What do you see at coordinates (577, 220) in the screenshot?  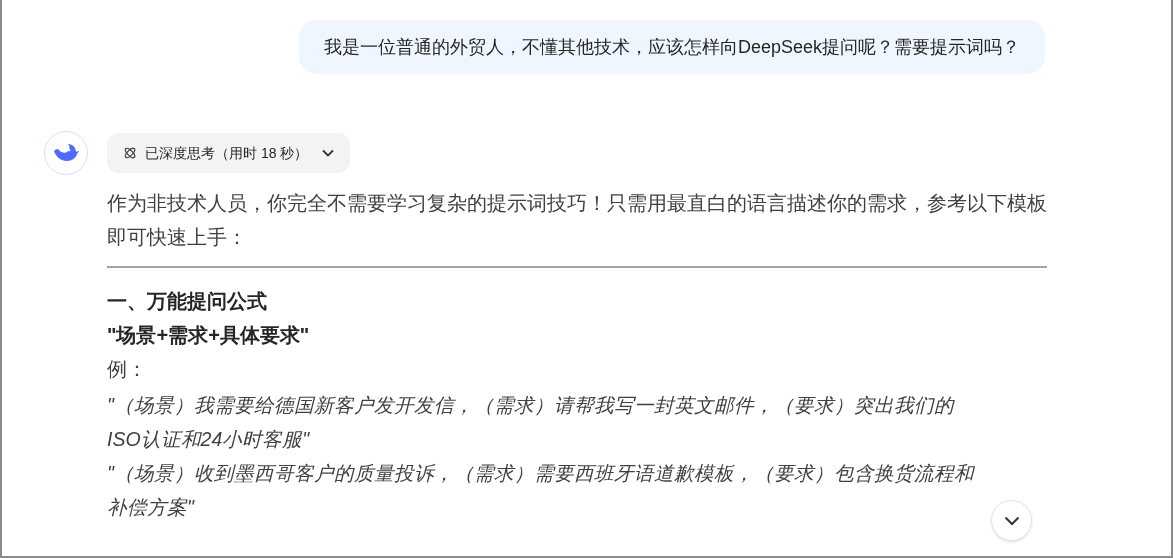 I see `answer-text: 作为非技术人员，你完全不需要学习复杂的提示词技巧！只需用最直白的语言描述你的需求，参考以下模板即可快速上手：` at bounding box center [577, 220].